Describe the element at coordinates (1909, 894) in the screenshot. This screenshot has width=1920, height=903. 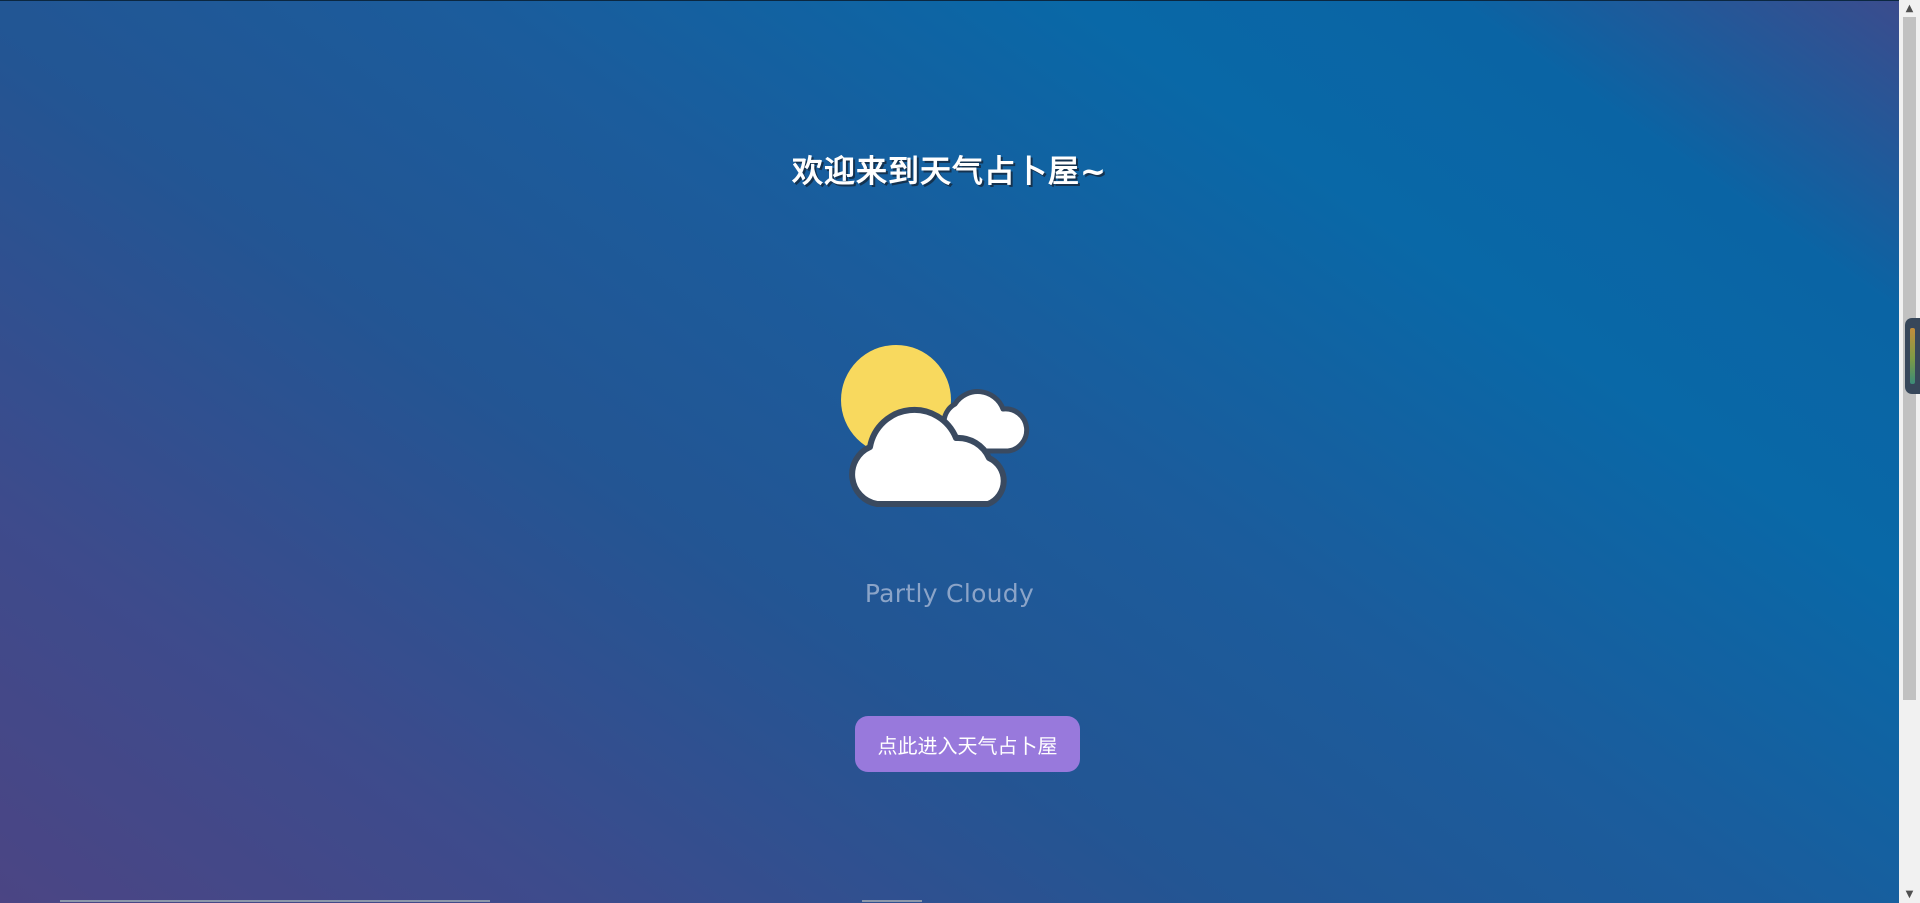
I see `scroll-down-icon: ▼` at that location.